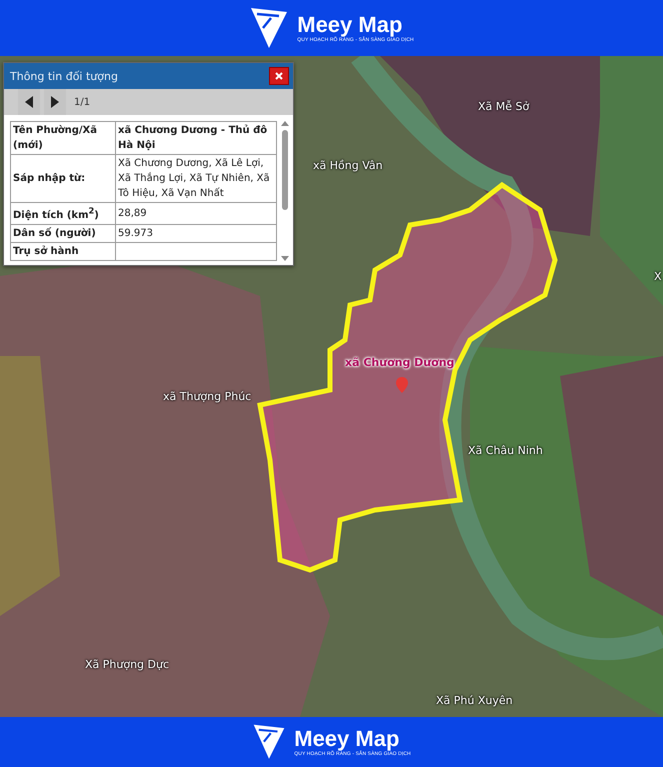 Image resolution: width=663 pixels, height=767 pixels. I want to click on panel-title: Thông tin đối tượng, so click(64, 76).